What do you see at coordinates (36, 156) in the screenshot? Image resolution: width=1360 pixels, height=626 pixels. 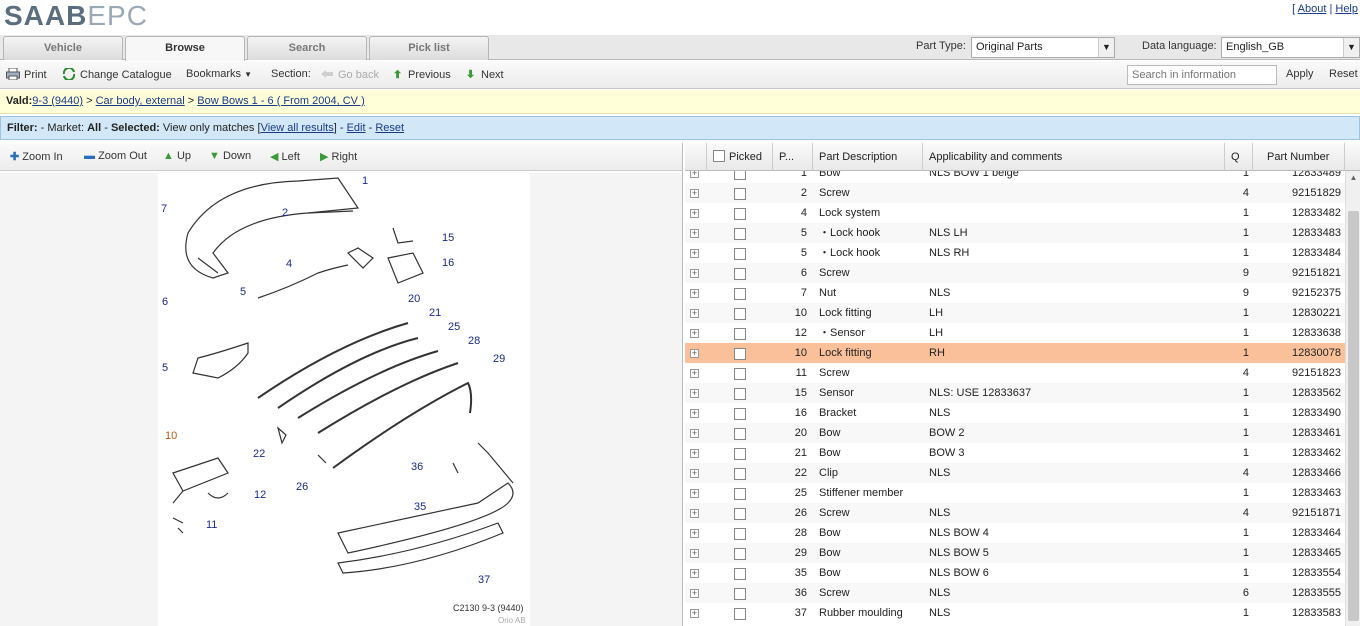 I see `zoom-in-button: ✚ Zoom In` at bounding box center [36, 156].